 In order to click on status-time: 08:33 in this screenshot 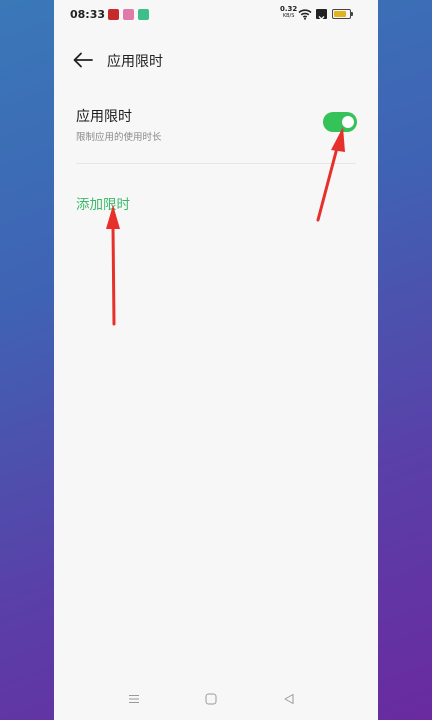, I will do `click(88, 14)`.